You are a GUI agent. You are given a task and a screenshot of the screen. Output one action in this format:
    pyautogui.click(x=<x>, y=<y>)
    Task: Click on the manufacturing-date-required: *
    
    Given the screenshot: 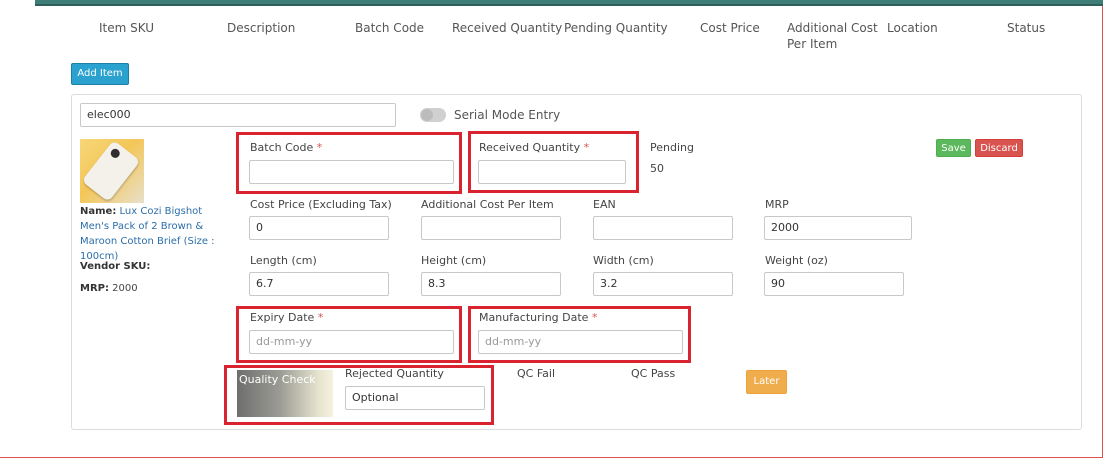 What is the action you would take?
    pyautogui.click(x=594, y=317)
    